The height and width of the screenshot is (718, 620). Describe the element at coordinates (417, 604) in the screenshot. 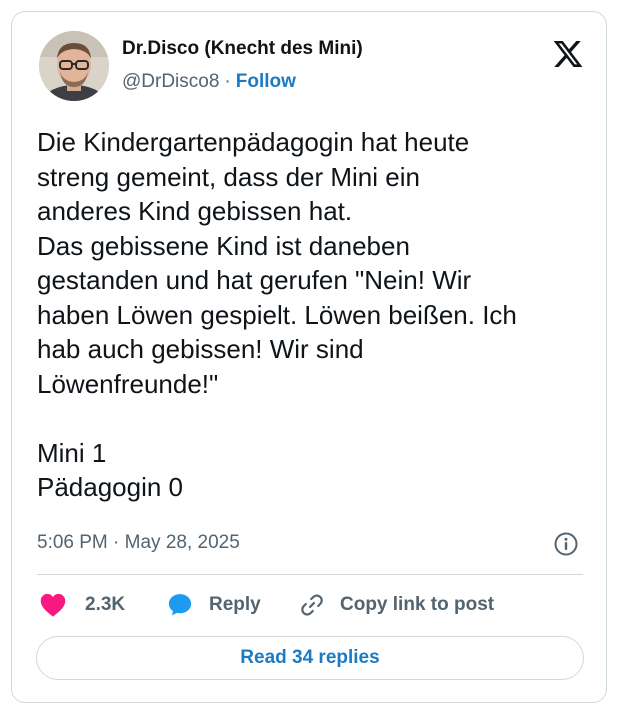

I see `copy-link-label: Copy link to post` at that location.